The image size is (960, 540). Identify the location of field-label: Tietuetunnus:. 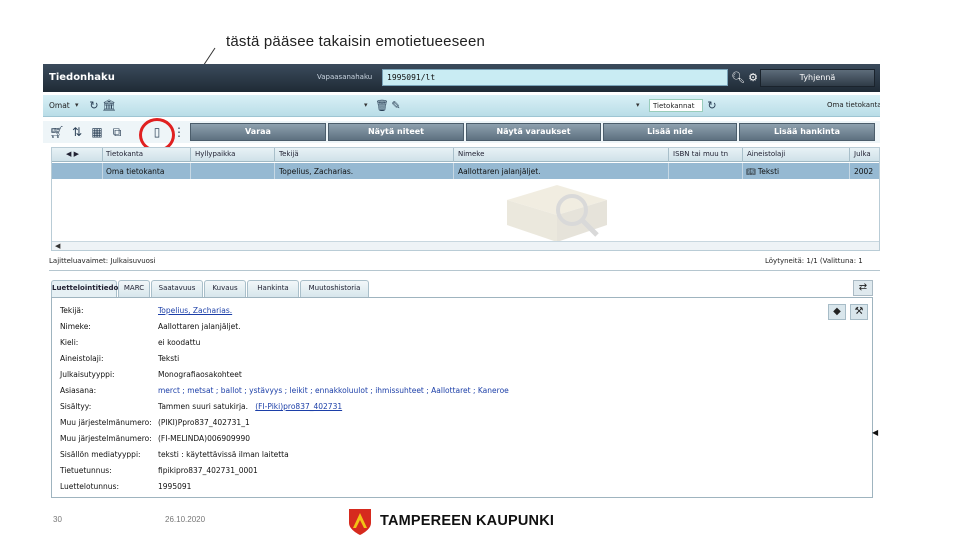
(86, 470).